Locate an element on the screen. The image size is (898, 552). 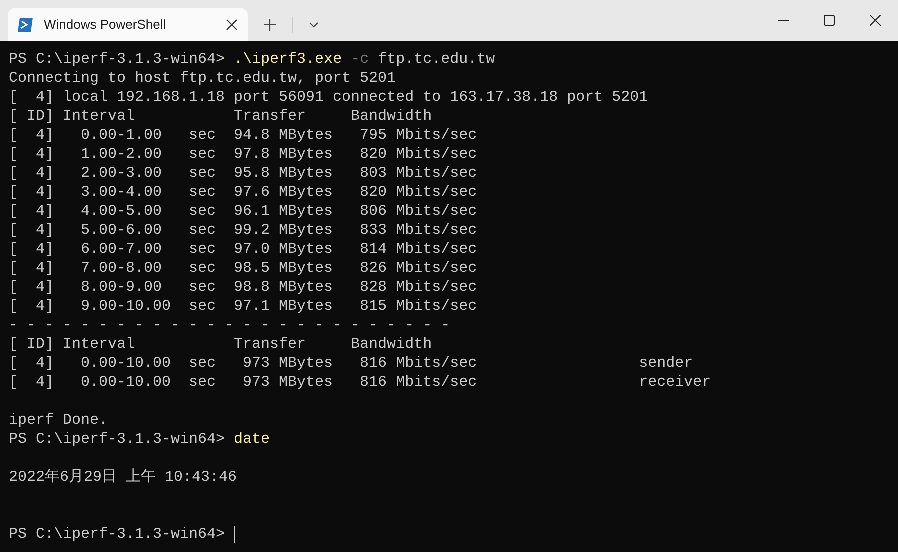
output-line: - - - - - - - - - - - - - - - - - - - - - - - - - is located at coordinates (229, 325).